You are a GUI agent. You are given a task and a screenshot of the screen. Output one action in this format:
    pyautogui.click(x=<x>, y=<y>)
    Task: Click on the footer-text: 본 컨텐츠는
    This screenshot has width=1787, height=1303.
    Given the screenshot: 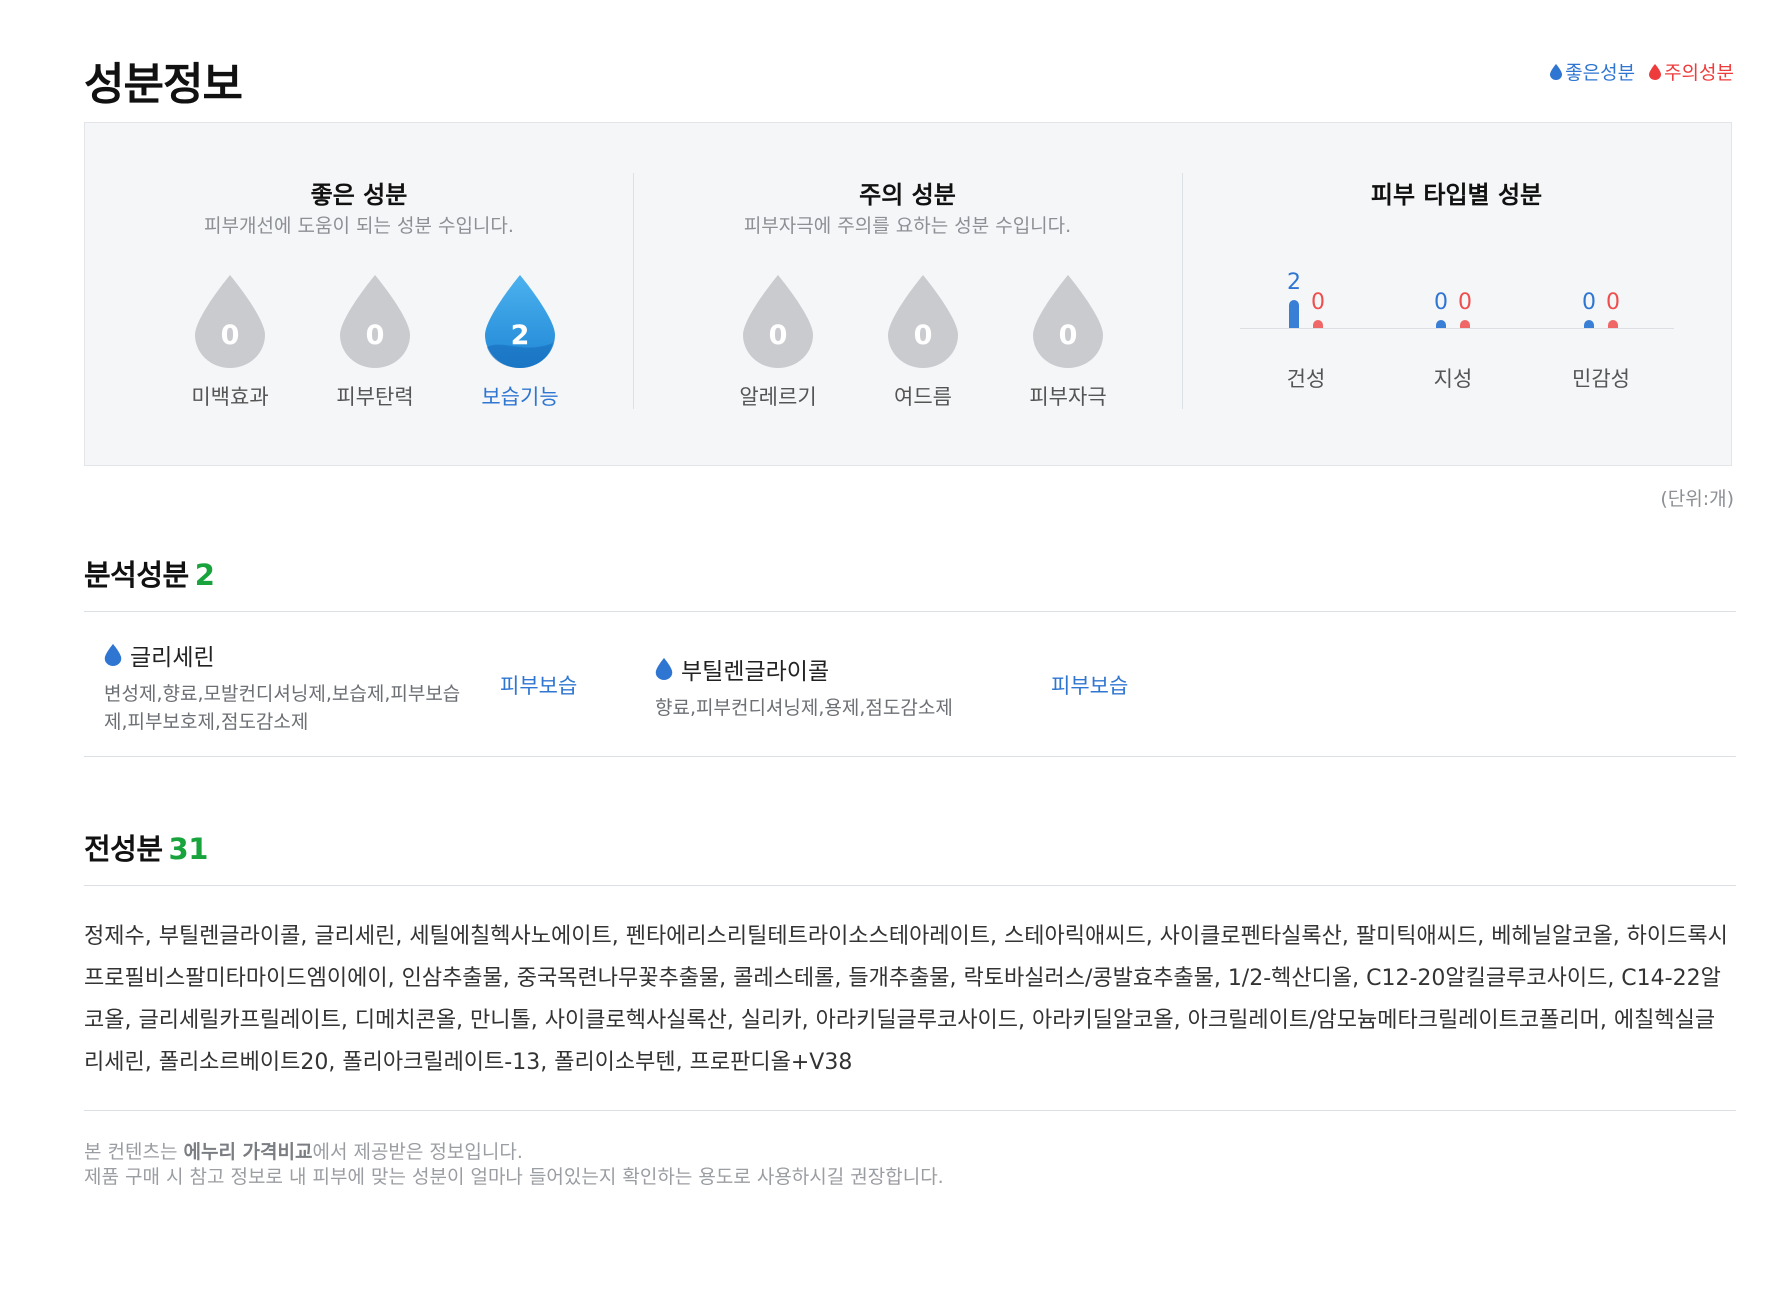 What is the action you would take?
    pyautogui.click(x=134, y=1152)
    